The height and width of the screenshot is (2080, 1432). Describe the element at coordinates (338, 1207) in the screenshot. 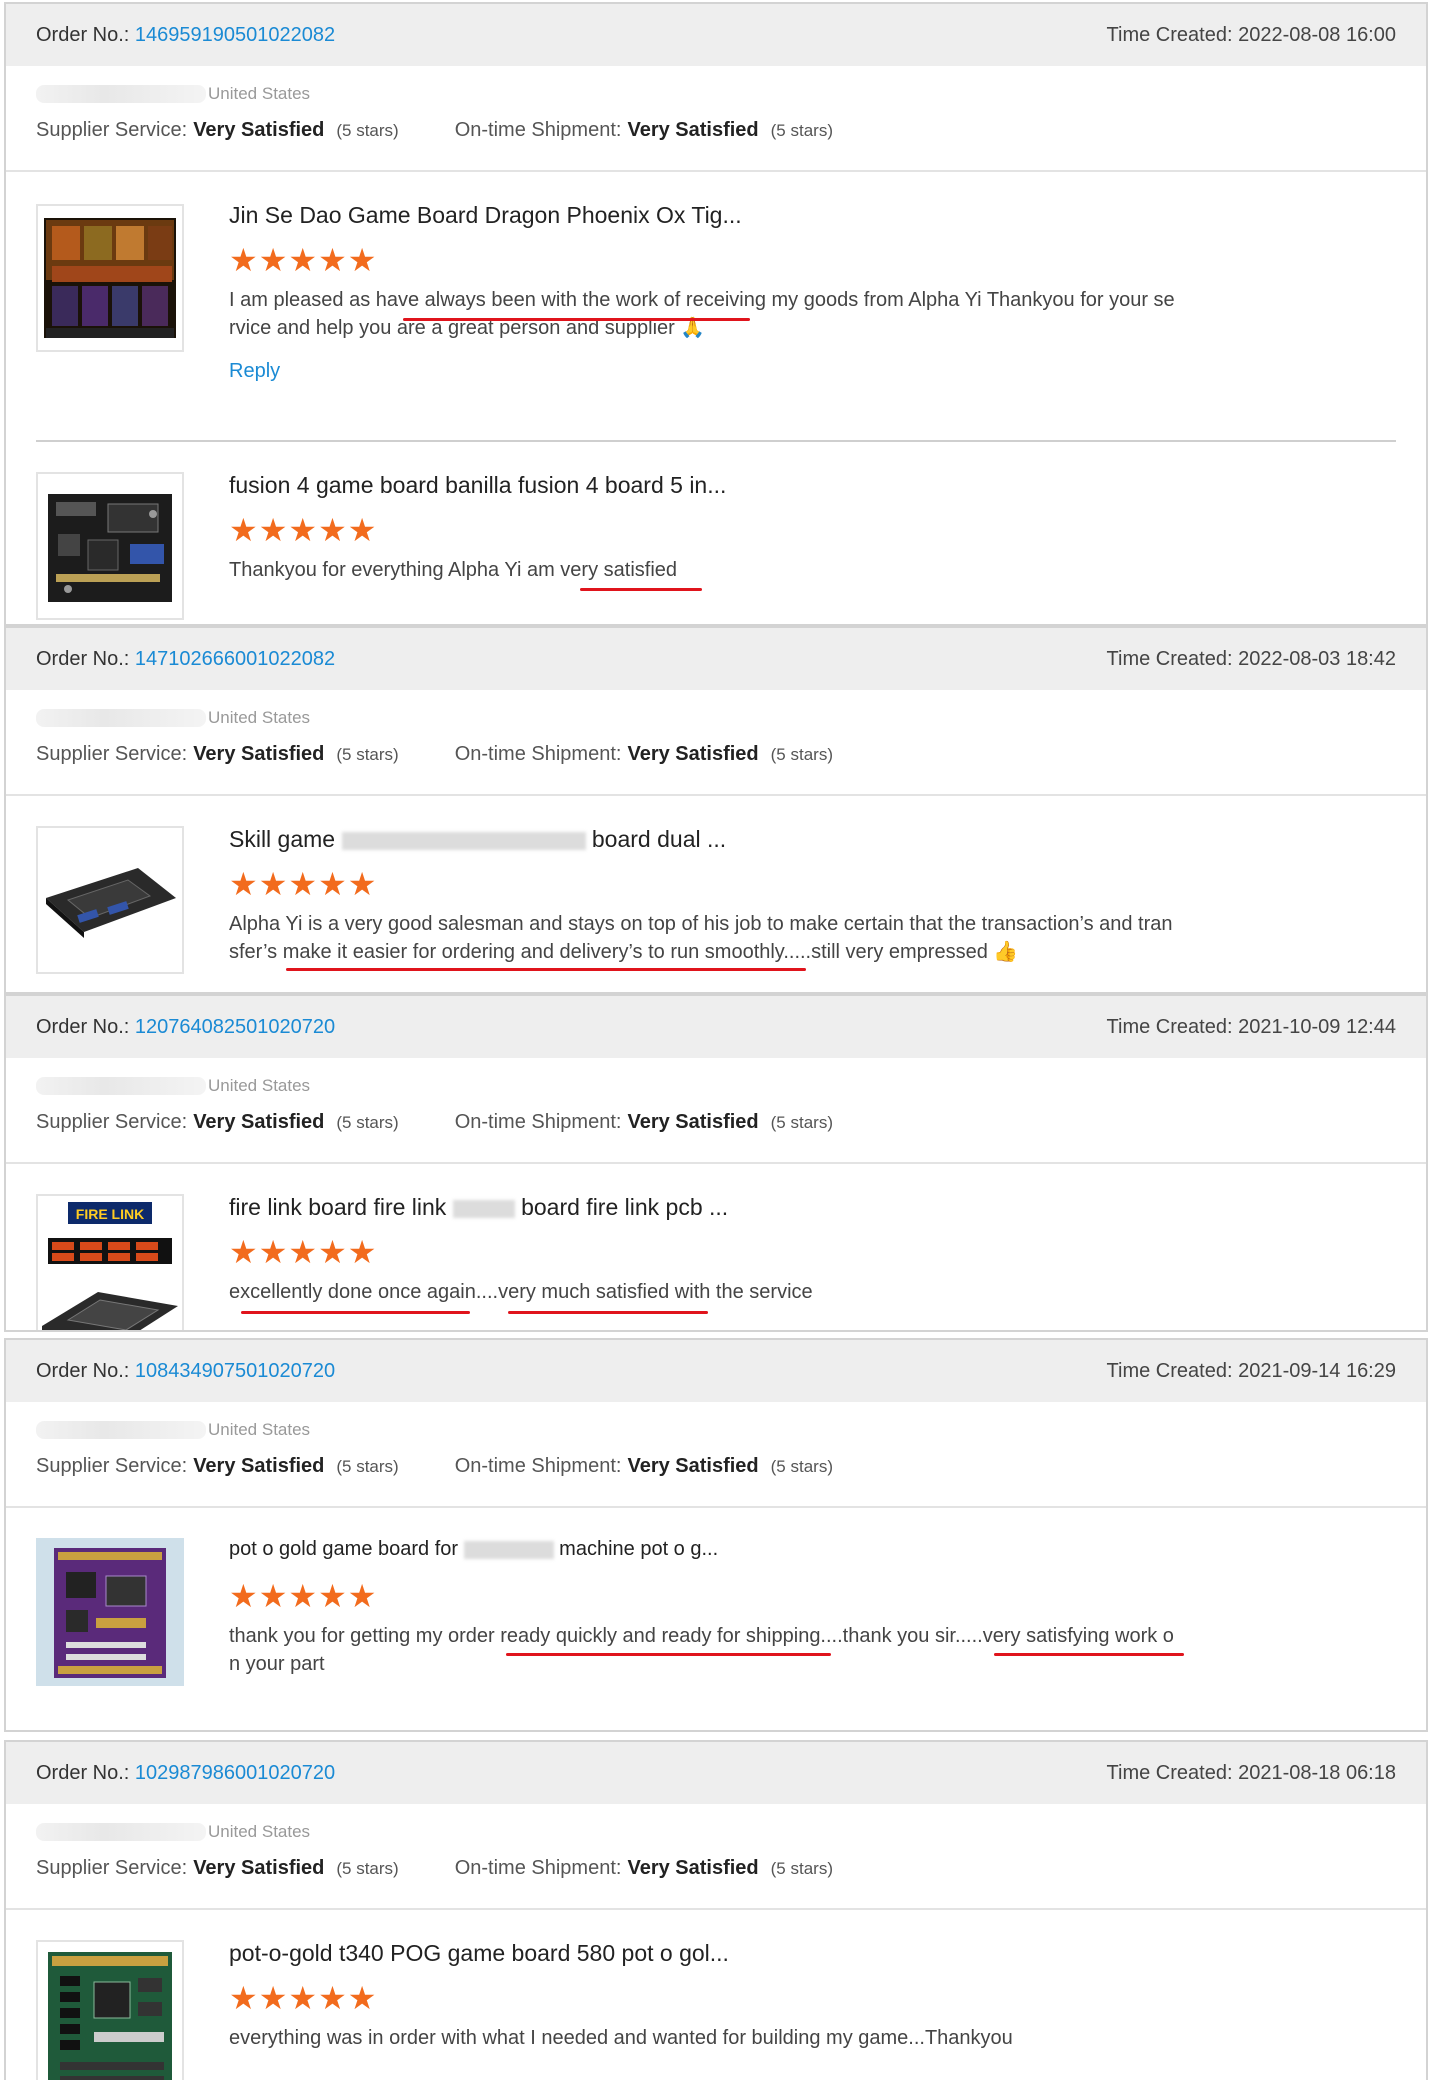

I see `product-title-start: fire link board fire link` at that location.